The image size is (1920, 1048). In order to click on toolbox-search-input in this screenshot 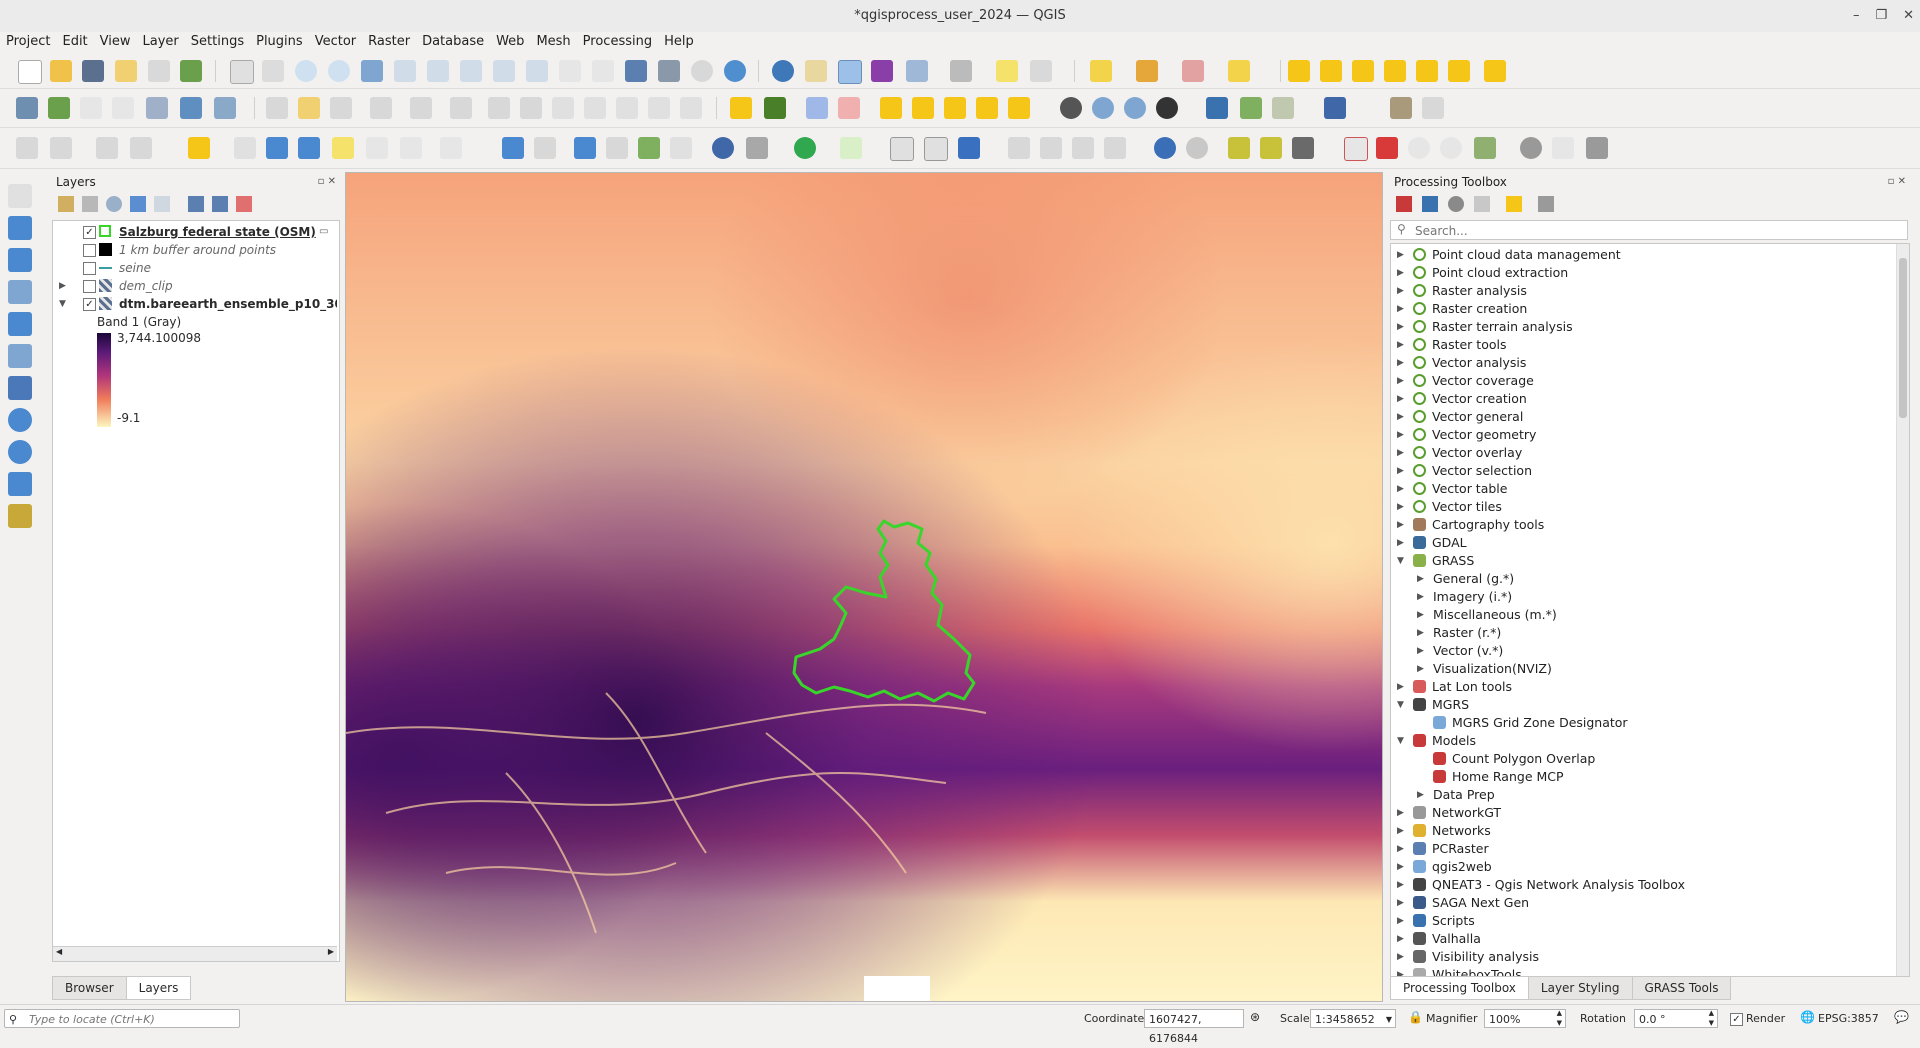, I will do `click(1655, 231)`.